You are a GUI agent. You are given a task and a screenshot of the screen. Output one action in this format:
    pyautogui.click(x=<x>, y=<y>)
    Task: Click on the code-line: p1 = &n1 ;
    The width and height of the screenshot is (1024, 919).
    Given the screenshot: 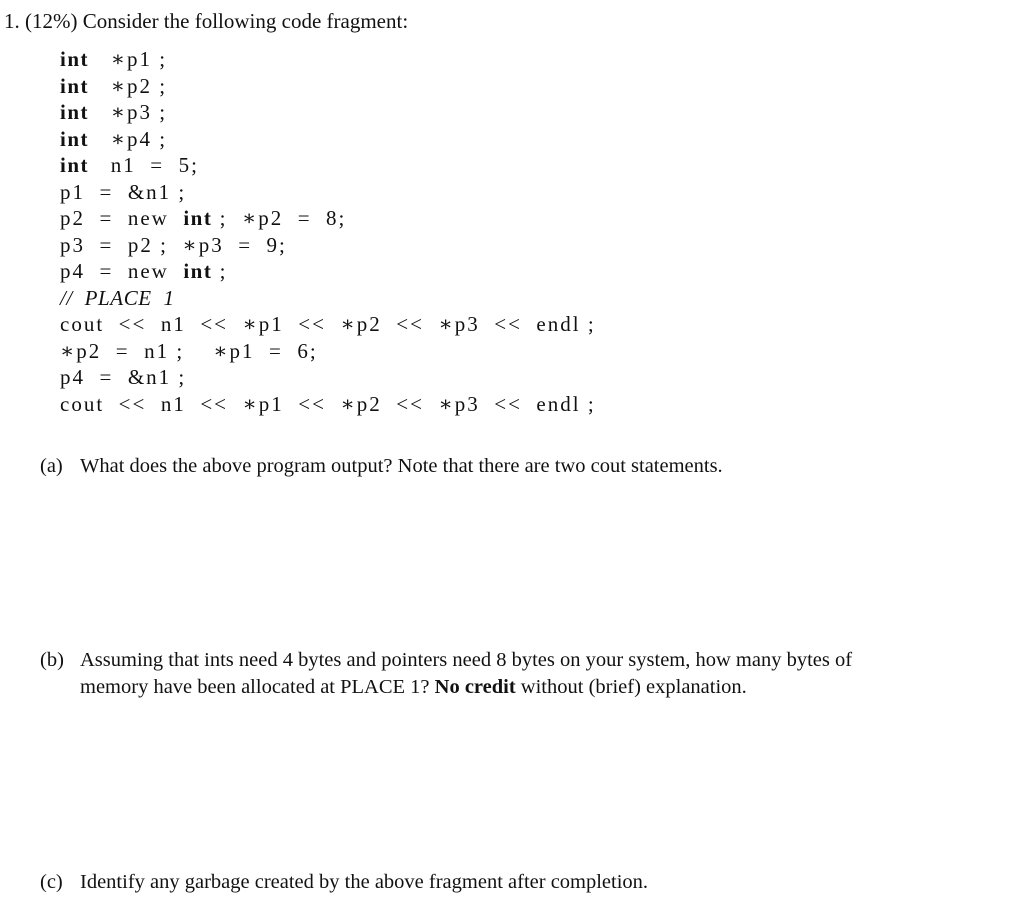 What is the action you would take?
    pyautogui.click(x=328, y=192)
    